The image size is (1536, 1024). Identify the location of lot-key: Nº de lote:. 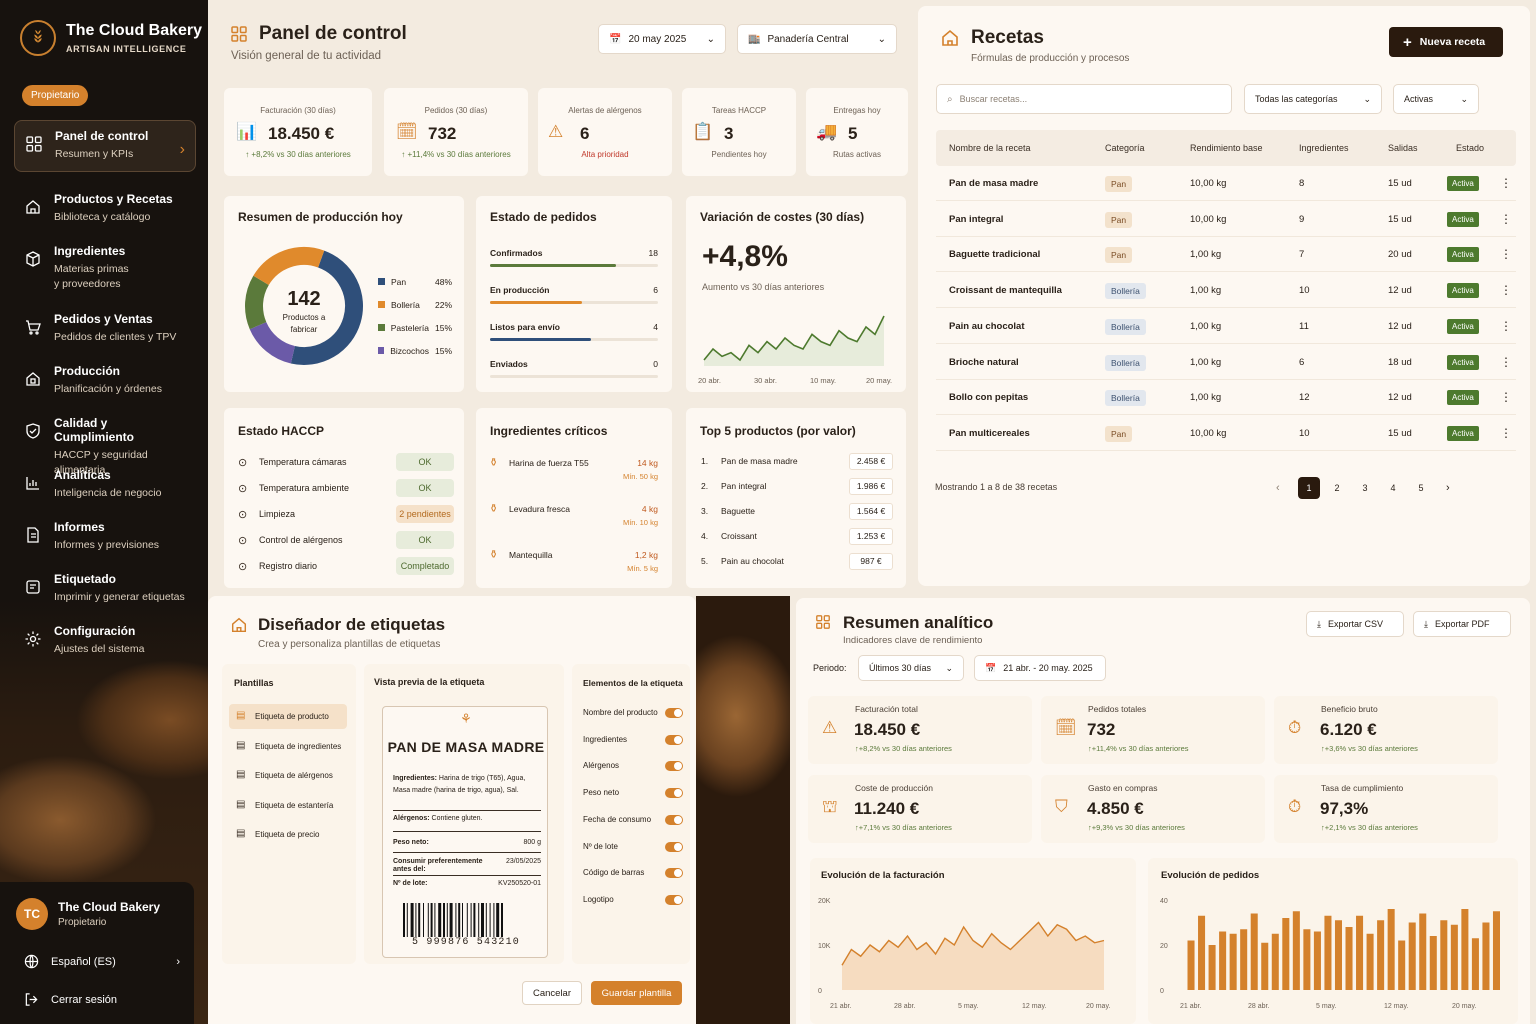
(410, 883).